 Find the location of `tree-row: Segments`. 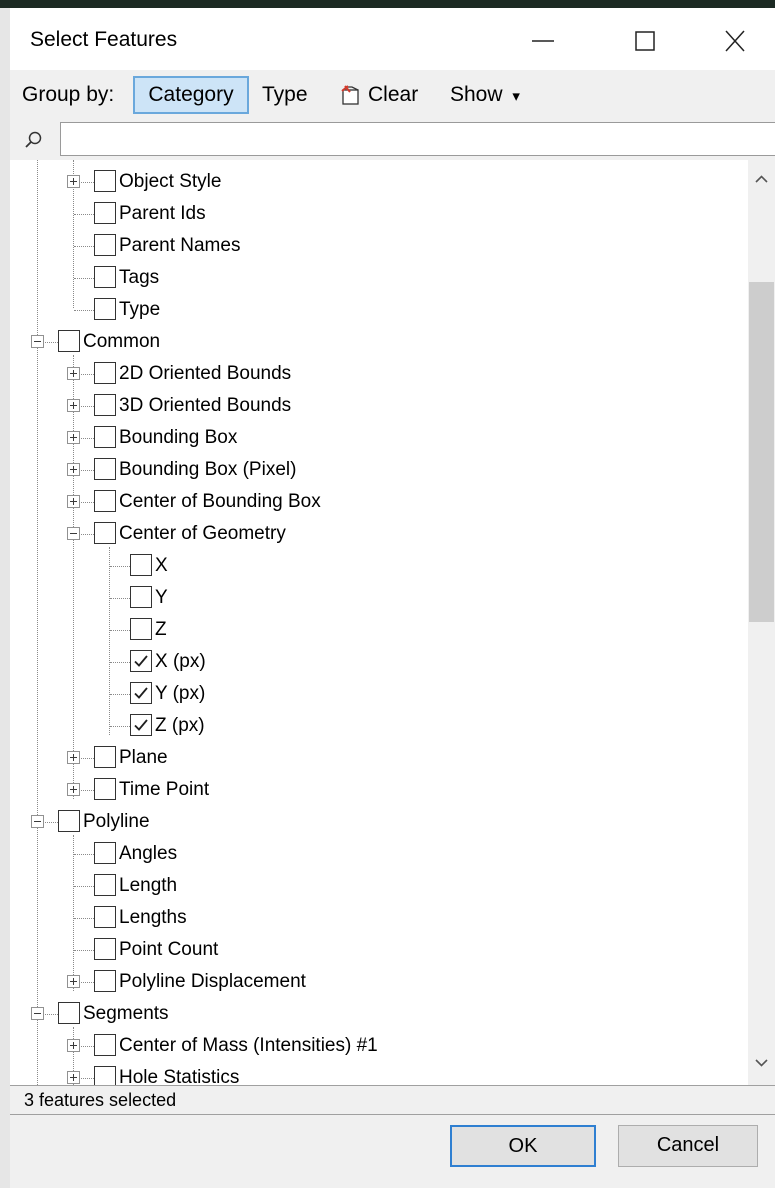

tree-row: Segments is located at coordinates (379, 1014).